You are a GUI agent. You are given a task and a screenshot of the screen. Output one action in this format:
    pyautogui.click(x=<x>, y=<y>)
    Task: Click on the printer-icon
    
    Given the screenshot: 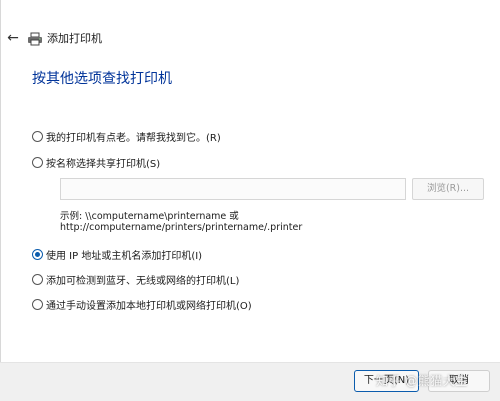 What is the action you would take?
    pyautogui.click(x=35, y=38)
    